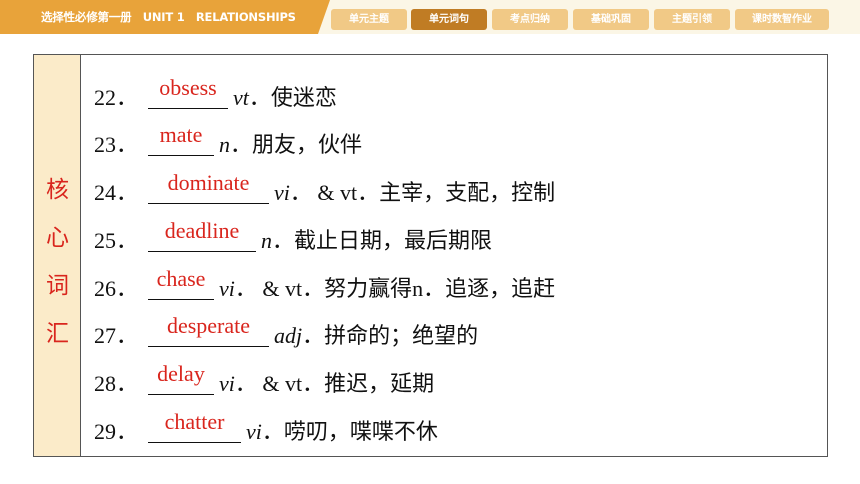 The width and height of the screenshot is (860, 484). Describe the element at coordinates (241, 97) in the screenshot. I see `part-of-speech: vt` at that location.